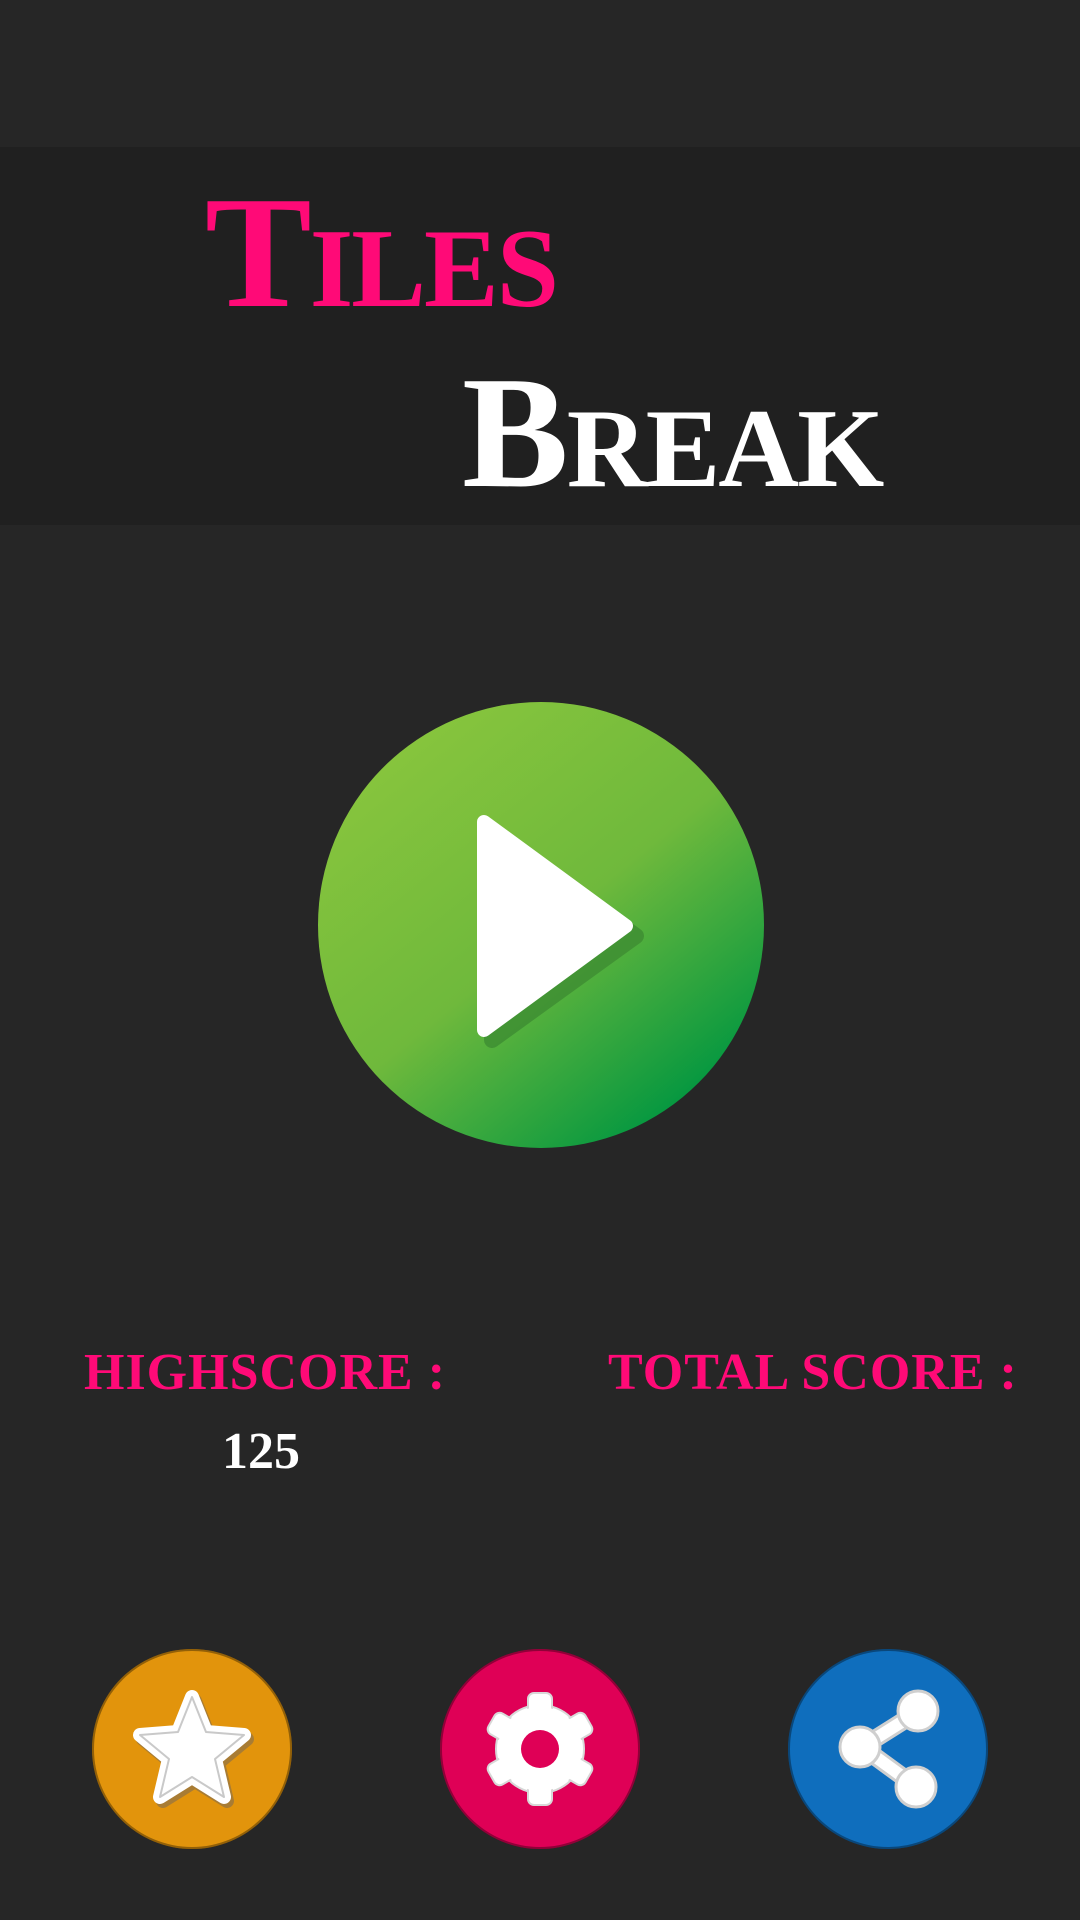 This screenshot has height=1920, width=1080. I want to click on total-score-label: TOTAL SCORE :, so click(813, 1372).